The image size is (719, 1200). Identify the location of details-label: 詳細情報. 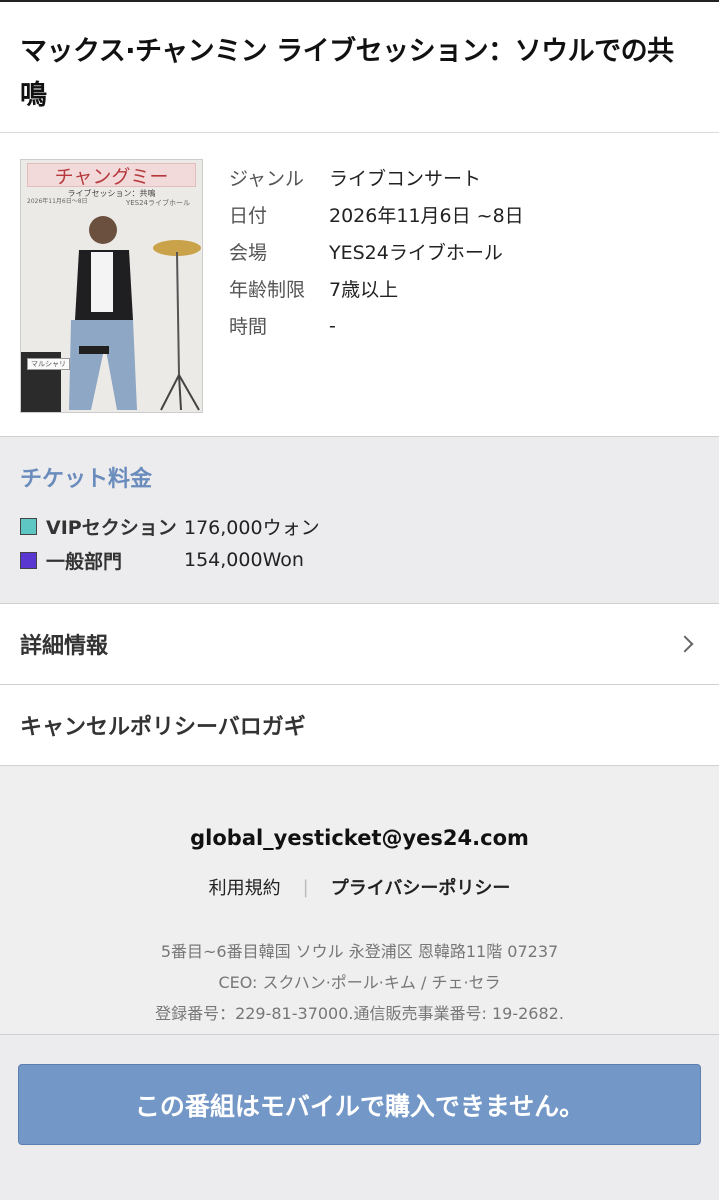
(64, 646).